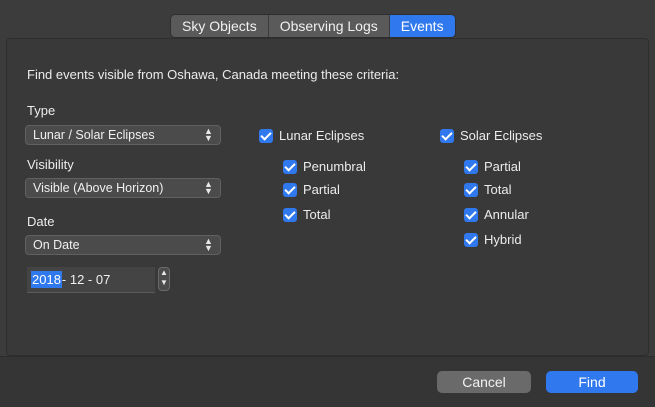 The image size is (655, 407). I want to click on tab-sky-objects: Sky Objects, so click(220, 26).